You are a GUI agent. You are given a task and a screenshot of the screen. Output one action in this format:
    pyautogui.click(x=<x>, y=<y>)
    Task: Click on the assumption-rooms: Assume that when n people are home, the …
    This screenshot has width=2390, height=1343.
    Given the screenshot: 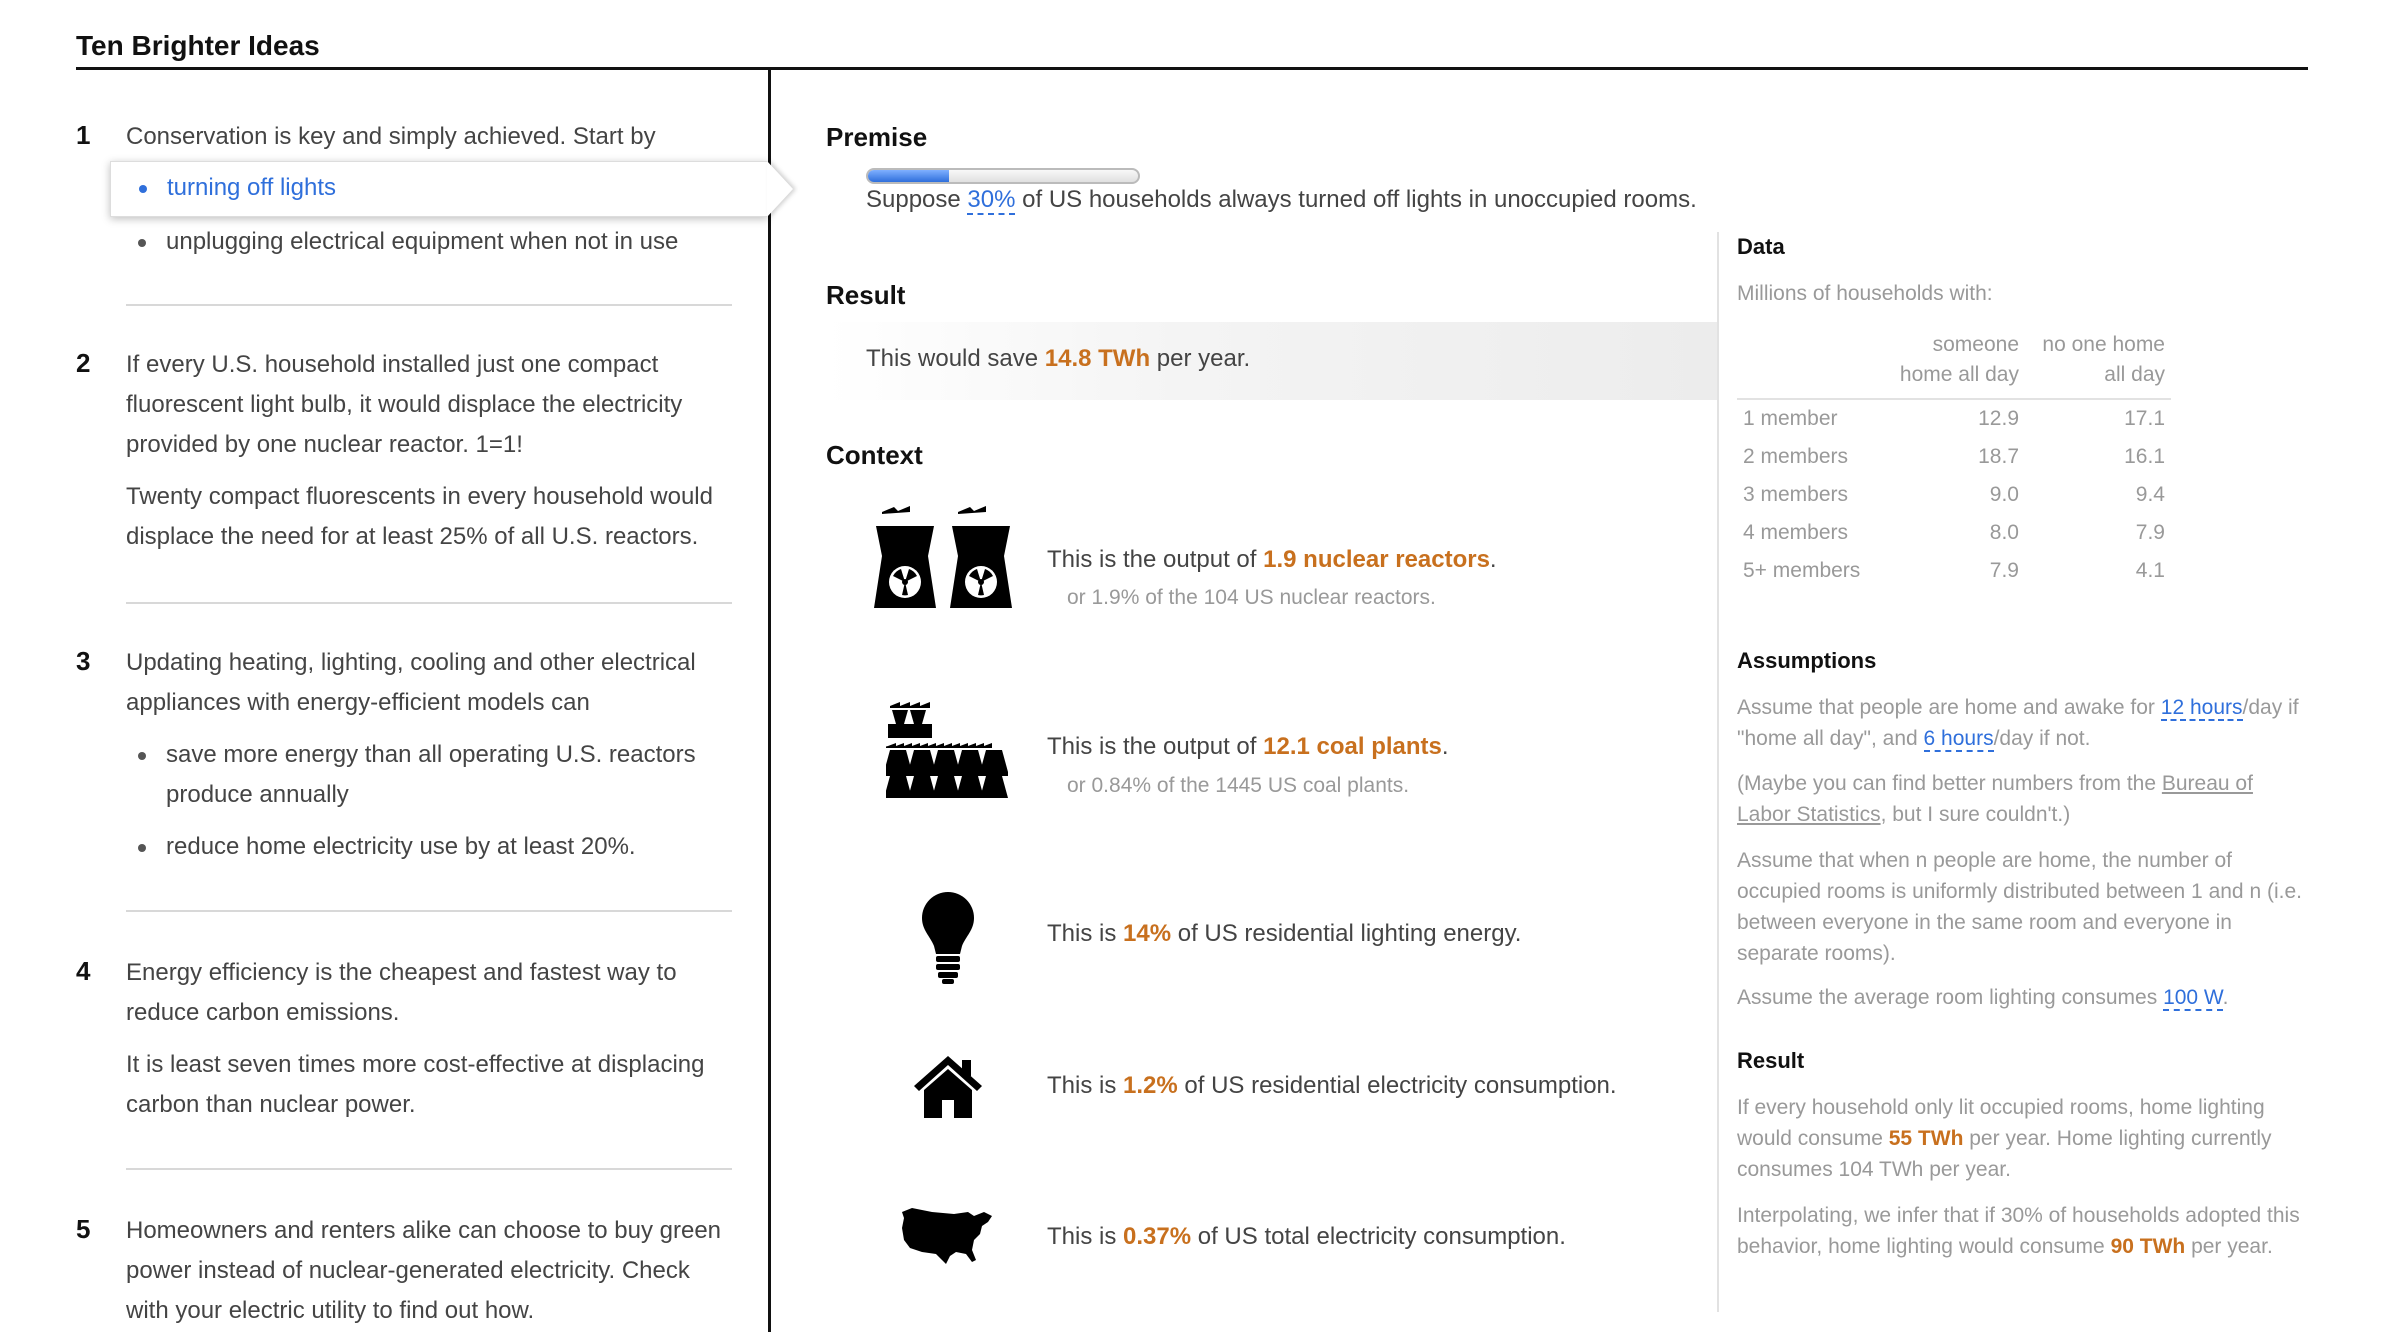 What is the action you would take?
    pyautogui.click(x=2019, y=907)
    